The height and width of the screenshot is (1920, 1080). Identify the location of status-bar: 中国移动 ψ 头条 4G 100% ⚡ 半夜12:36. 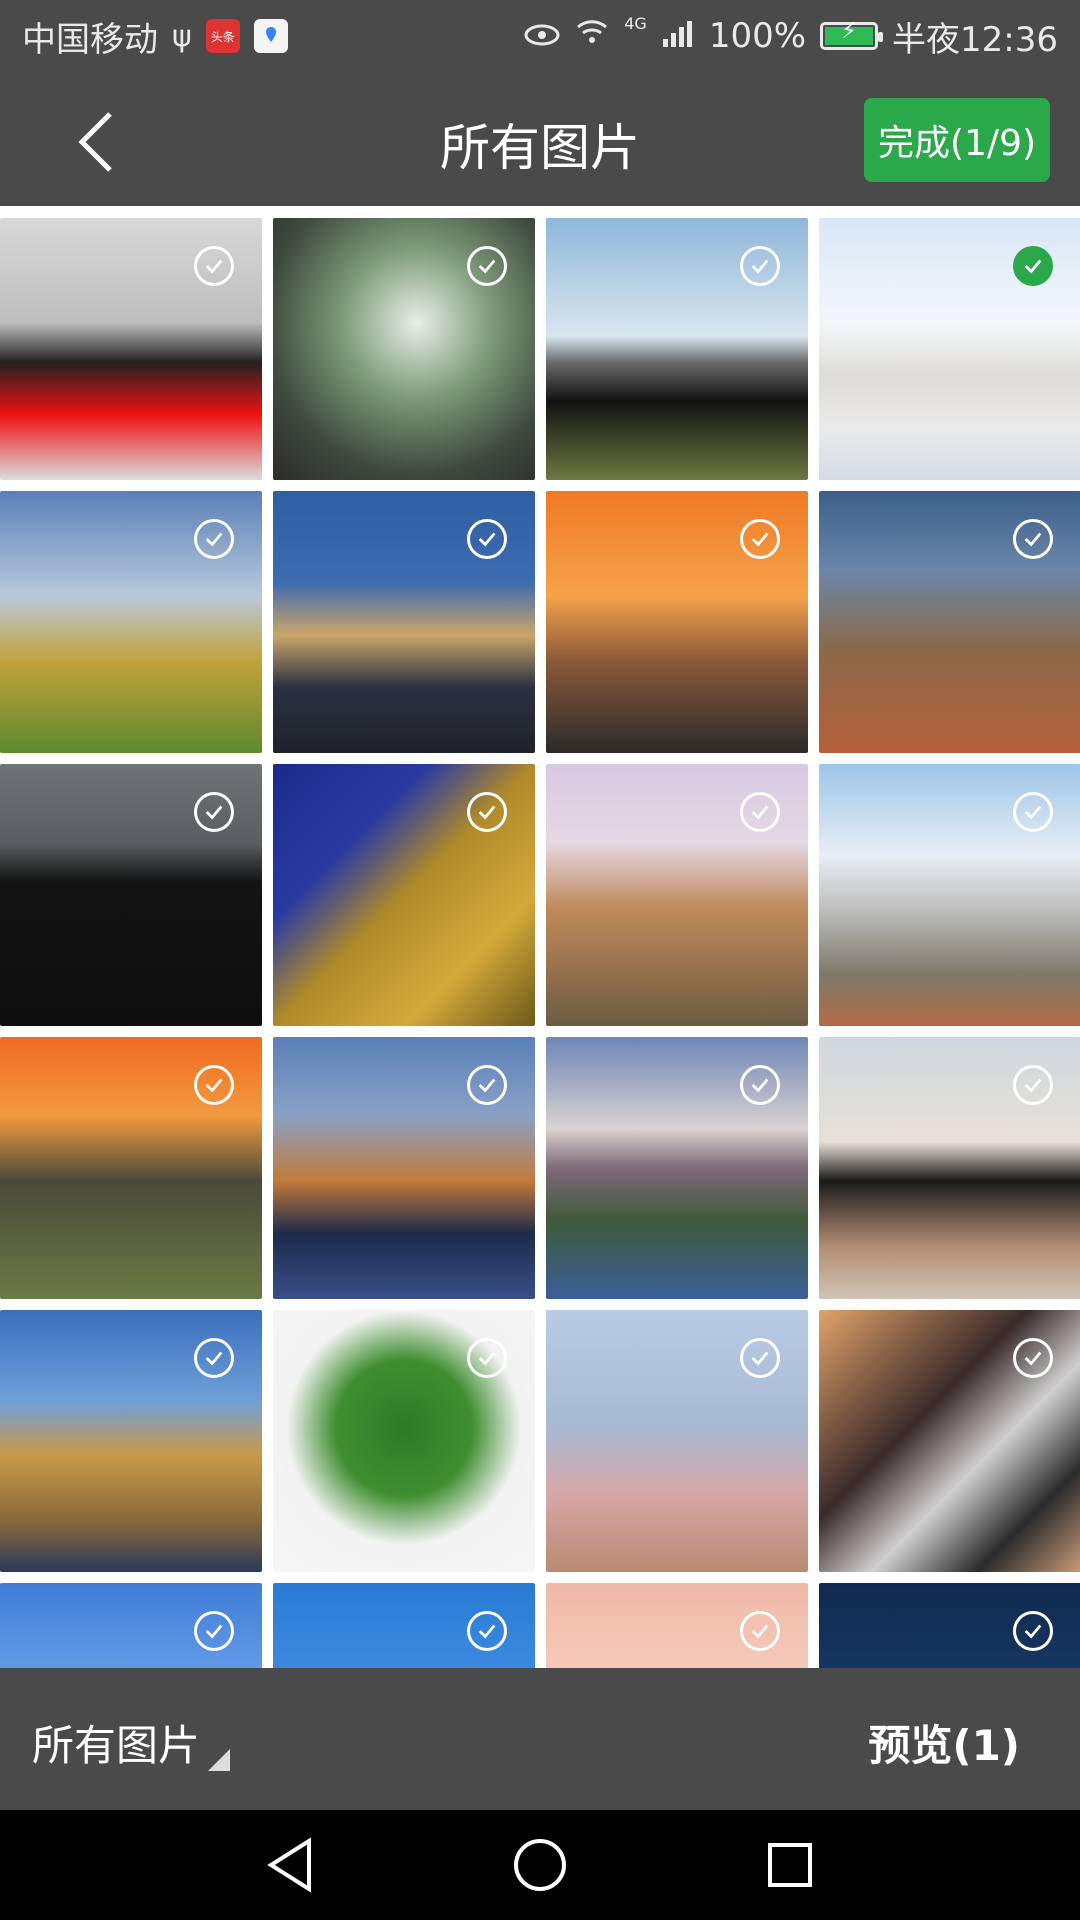
(540, 36).